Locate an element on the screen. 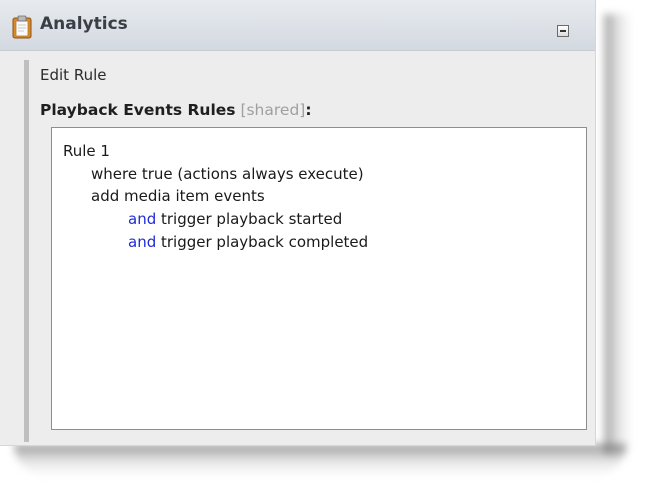 This screenshot has width=652, height=501. clipboard-icon is located at coordinates (22, 27).